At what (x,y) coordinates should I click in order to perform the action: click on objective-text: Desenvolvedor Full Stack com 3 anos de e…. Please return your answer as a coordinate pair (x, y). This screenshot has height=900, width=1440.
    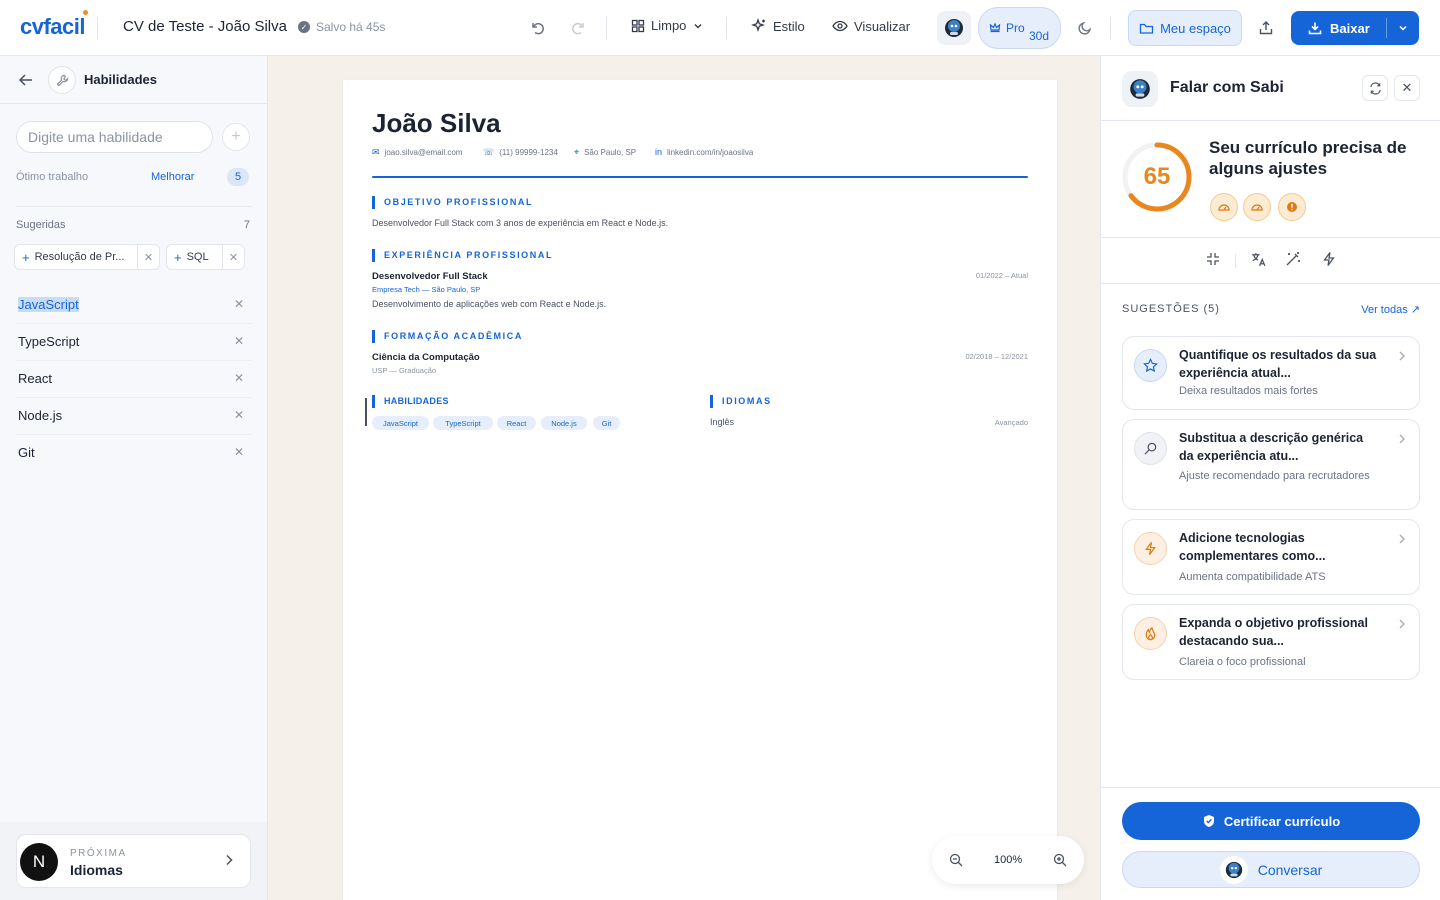
    Looking at the image, I should click on (520, 223).